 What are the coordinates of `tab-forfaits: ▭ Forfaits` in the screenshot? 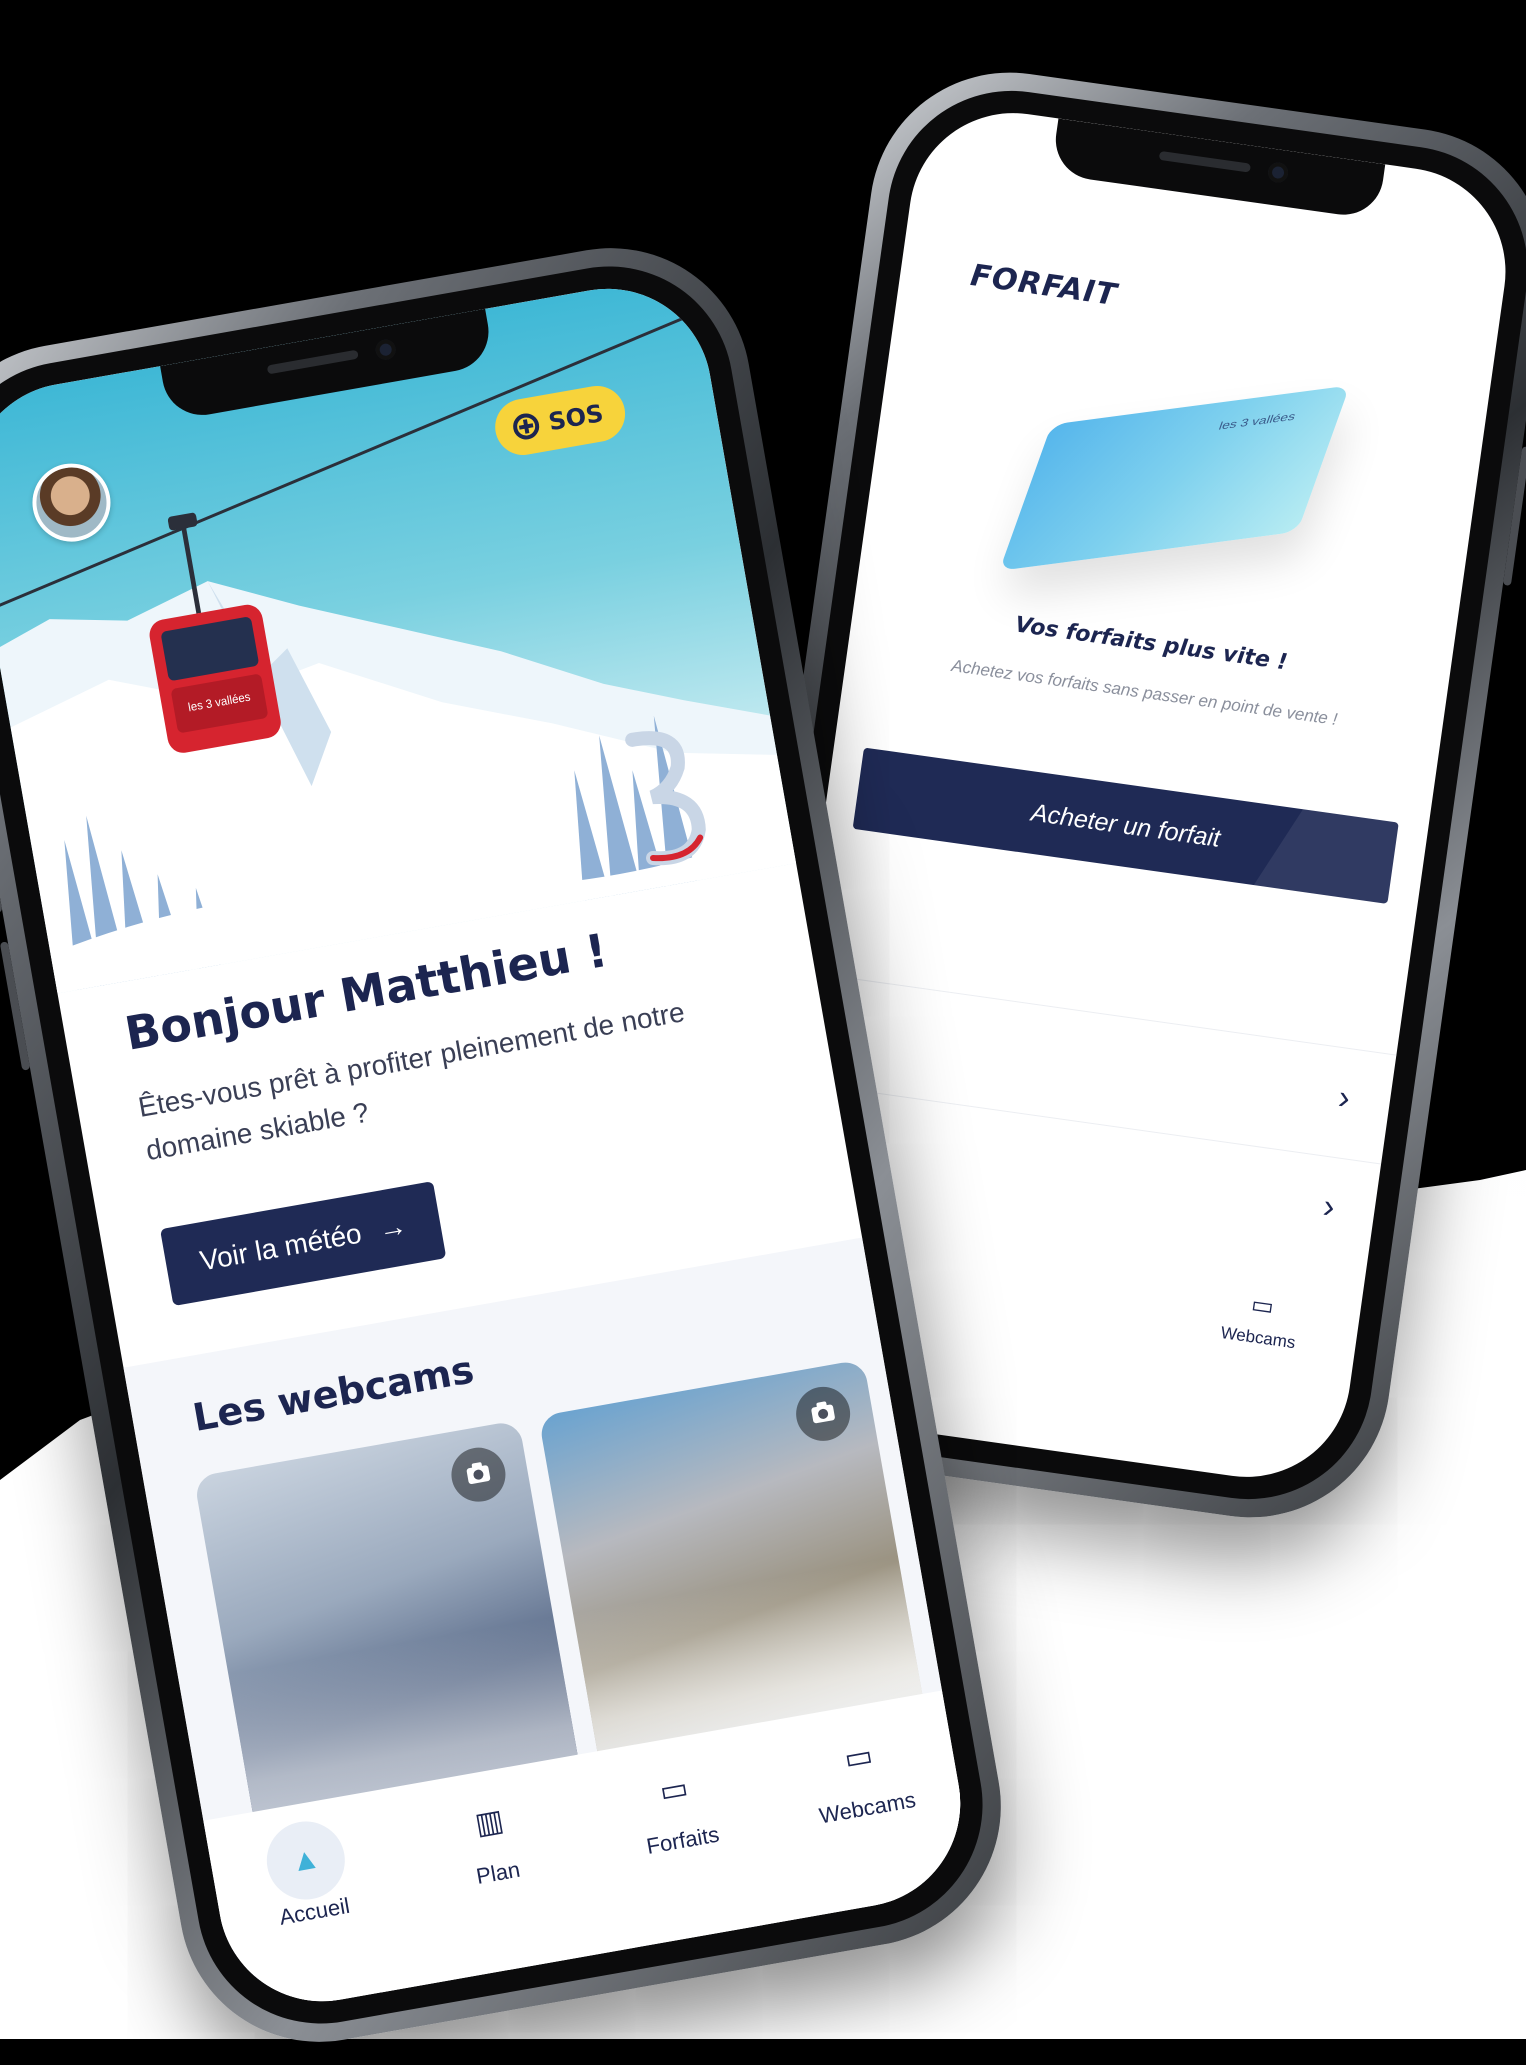 It's located at (677, 1810).